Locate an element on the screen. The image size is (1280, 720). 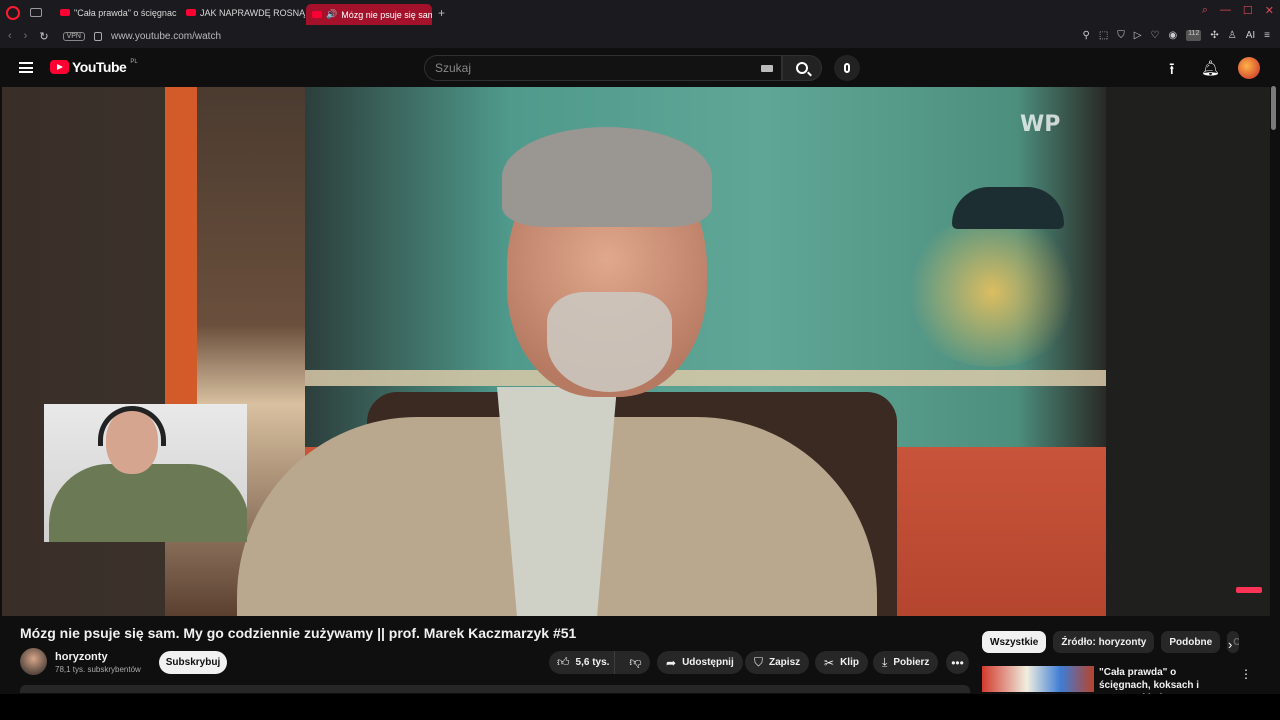
download-label: Pobierz is located at coordinates (911, 662).